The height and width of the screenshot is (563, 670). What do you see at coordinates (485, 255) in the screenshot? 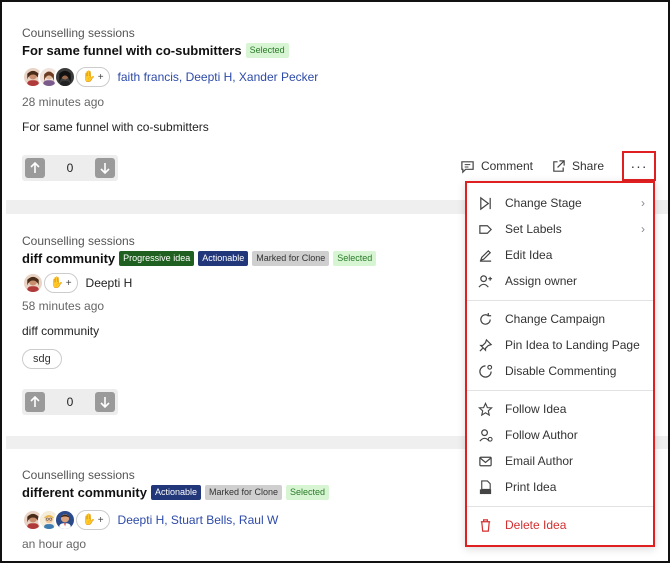
I see `pencil-icon` at bounding box center [485, 255].